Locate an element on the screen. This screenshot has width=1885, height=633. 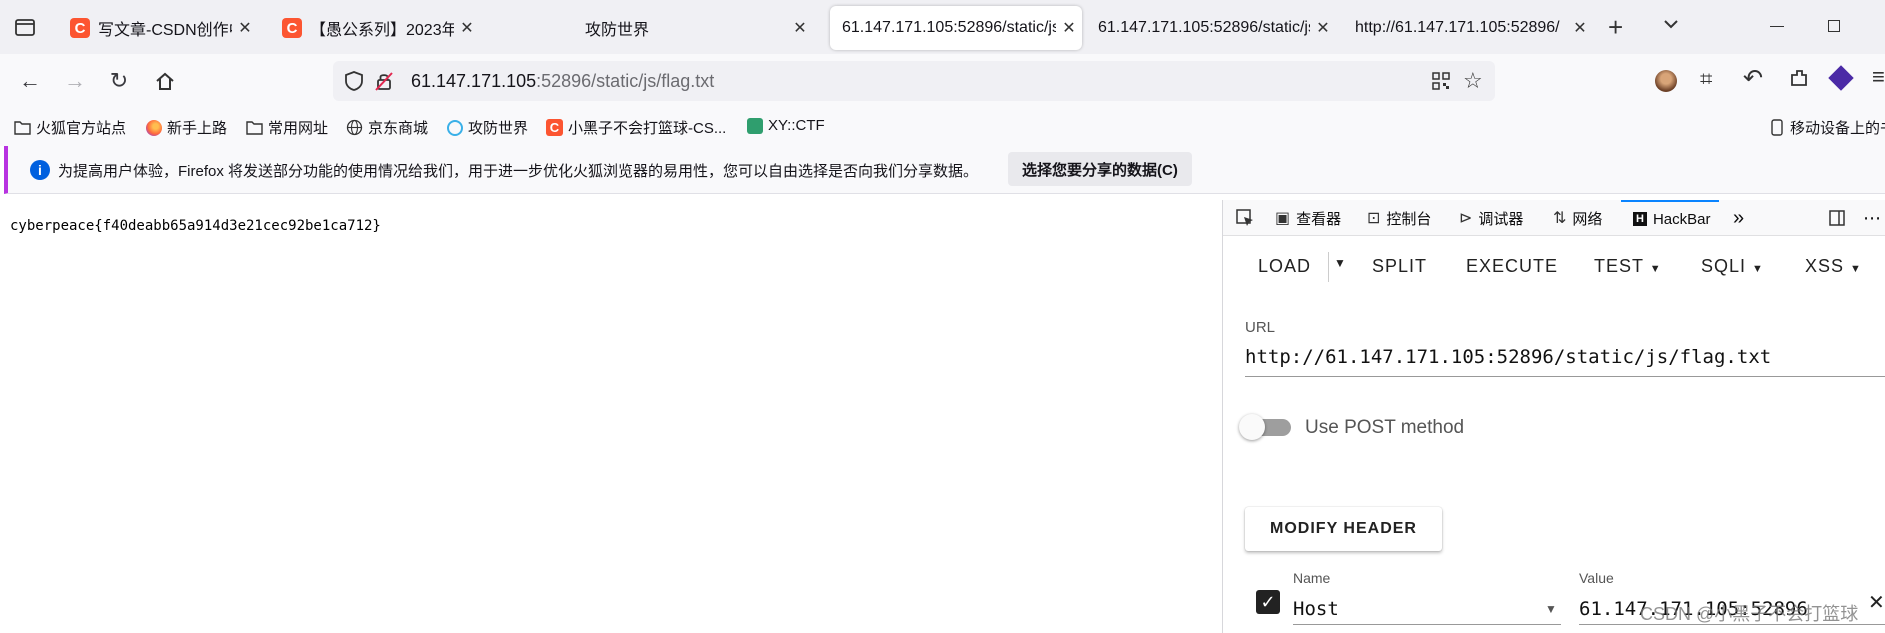
split-button: SPLIT is located at coordinates (1399, 266).